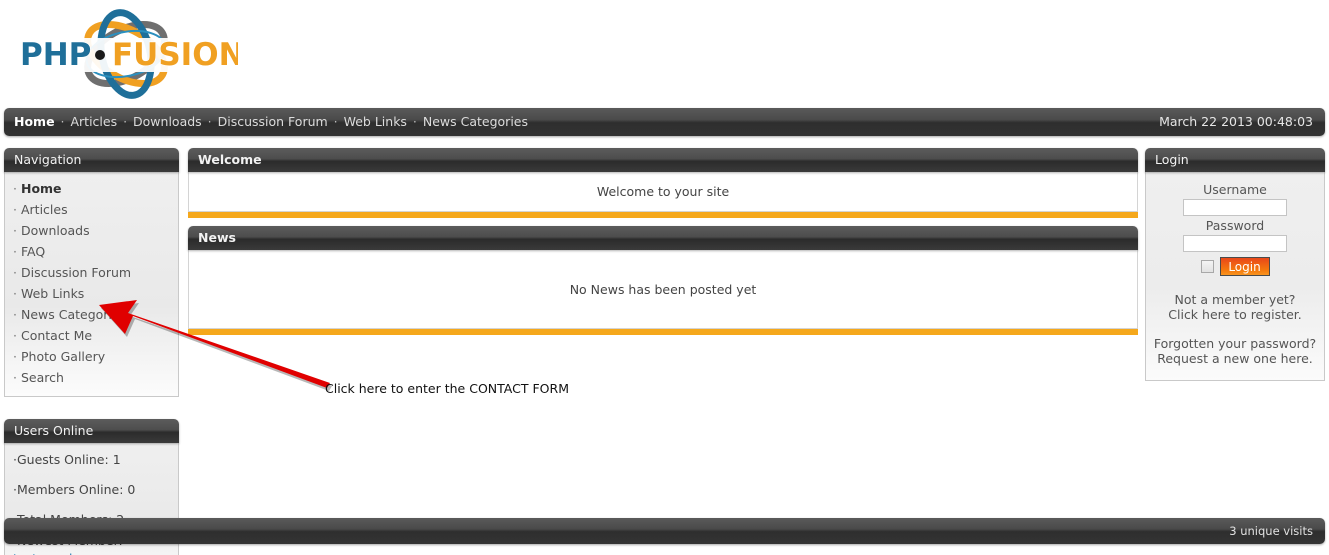 The height and width of the screenshot is (555, 1329). I want to click on login-actions-row: Login, so click(1235, 266).